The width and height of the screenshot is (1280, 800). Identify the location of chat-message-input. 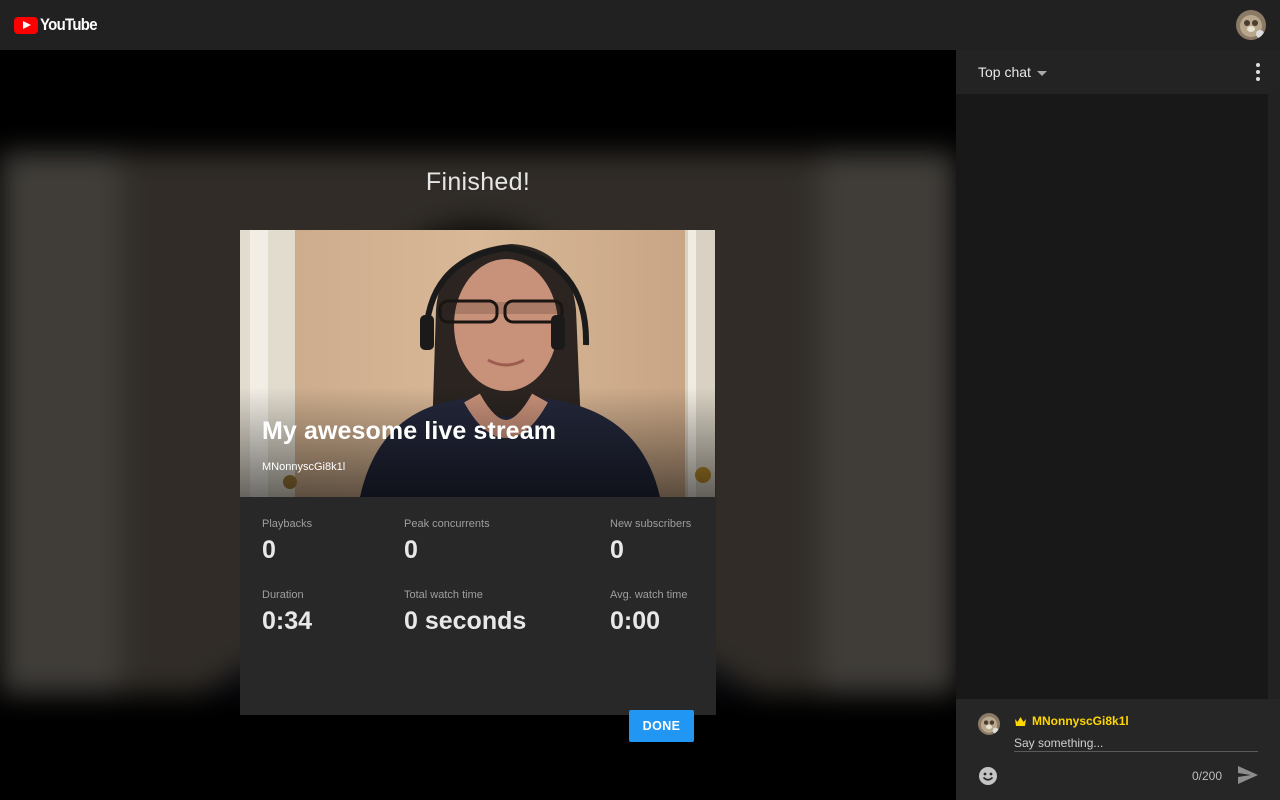
(1136, 743).